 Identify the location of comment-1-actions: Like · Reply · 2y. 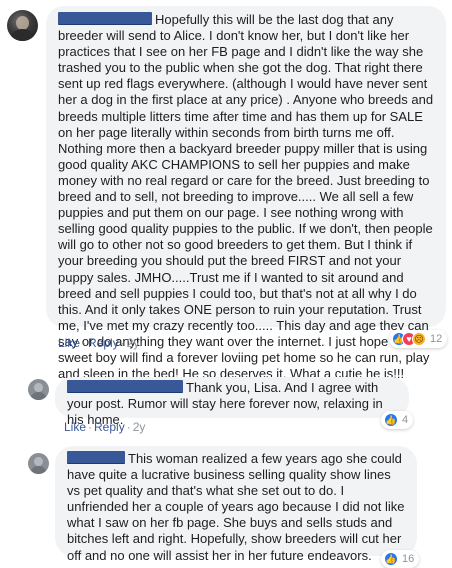
(99, 343).